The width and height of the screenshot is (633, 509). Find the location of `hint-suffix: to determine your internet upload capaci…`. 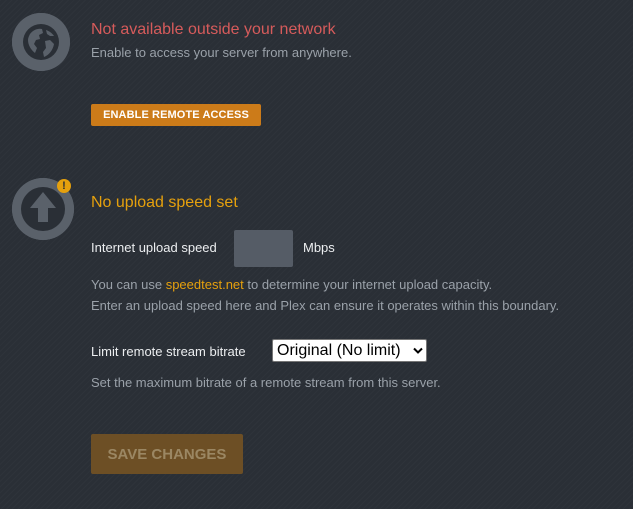

hint-suffix: to determine your internet upload capaci… is located at coordinates (368, 284).